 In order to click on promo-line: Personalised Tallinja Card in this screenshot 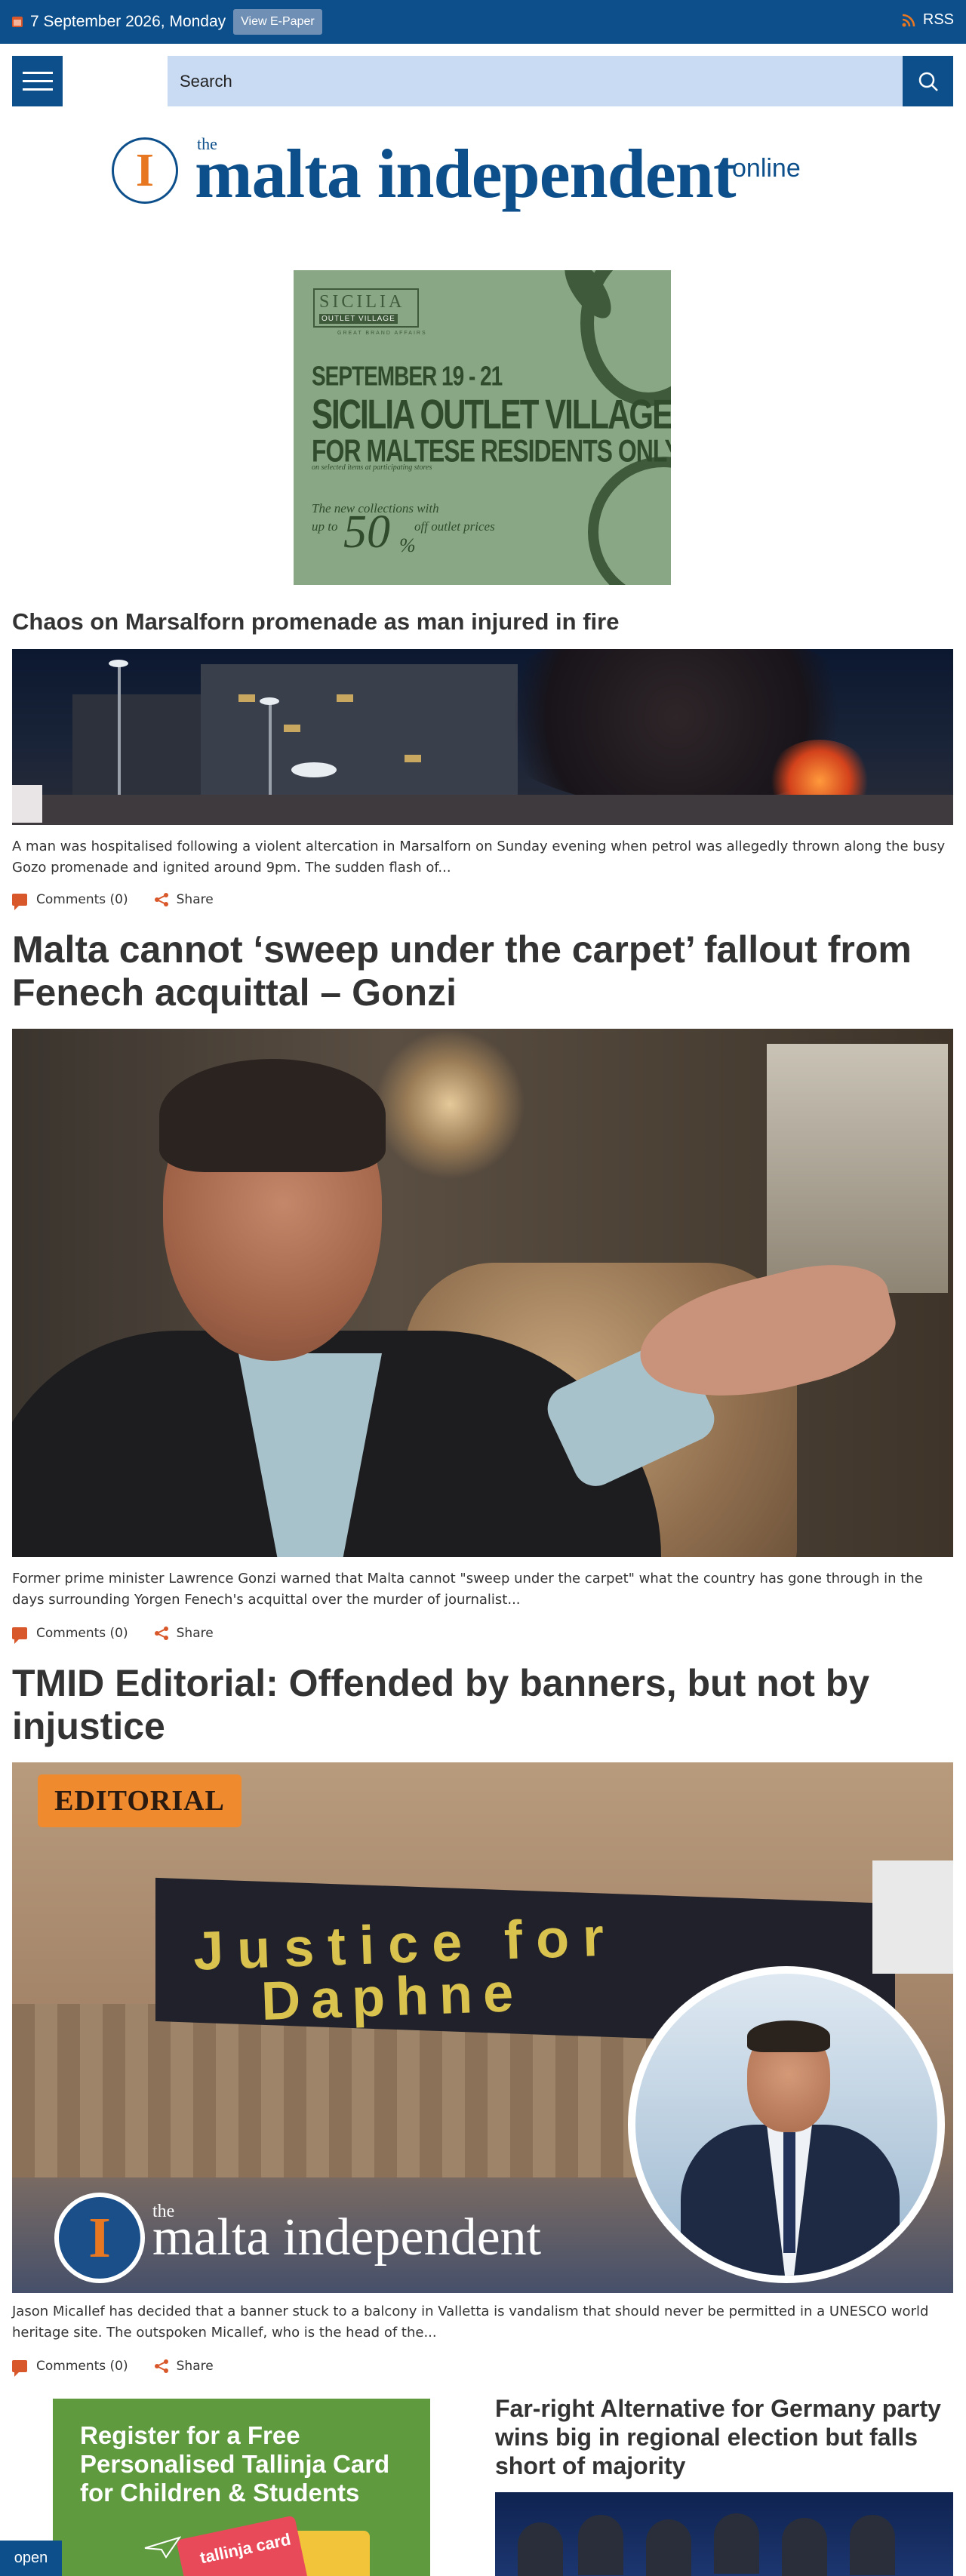, I will do `click(235, 2464)`.